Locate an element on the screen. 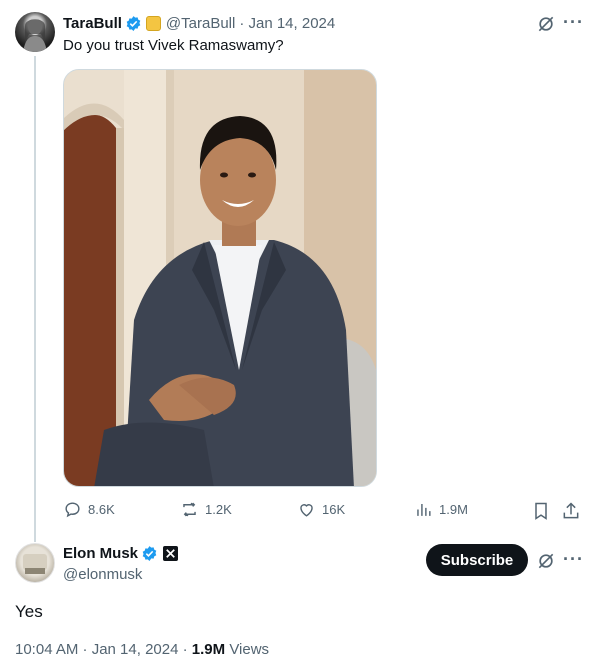  author-handle: @TaraBull is located at coordinates (200, 23).